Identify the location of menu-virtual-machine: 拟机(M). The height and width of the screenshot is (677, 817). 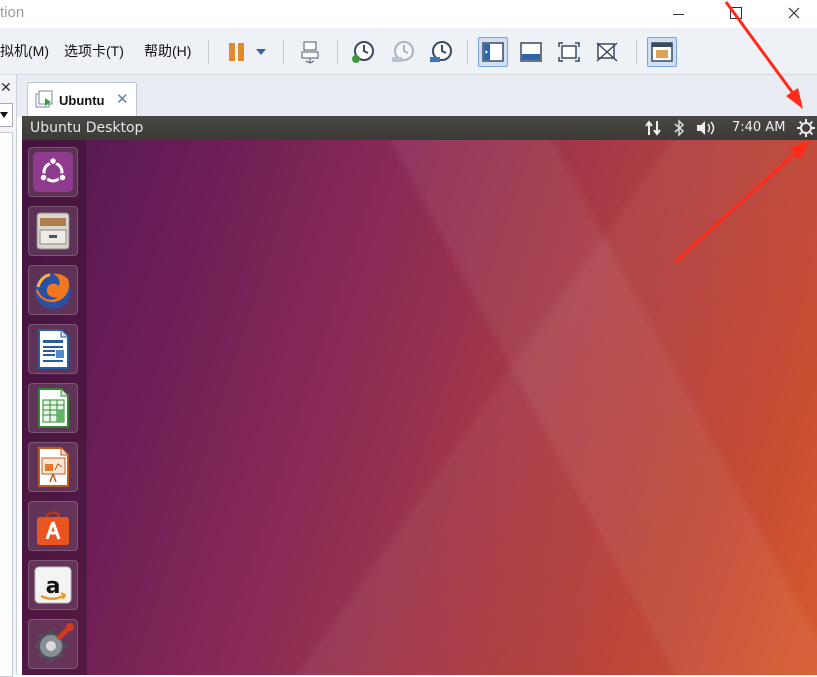
(24, 51).